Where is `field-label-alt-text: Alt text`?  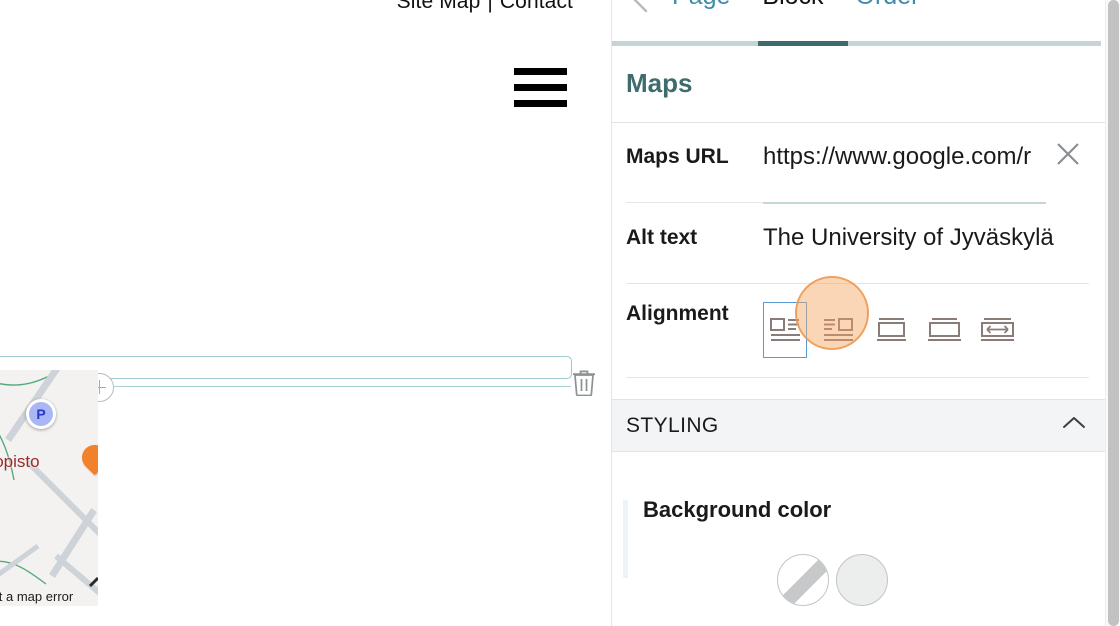 field-label-alt-text: Alt text is located at coordinates (662, 237).